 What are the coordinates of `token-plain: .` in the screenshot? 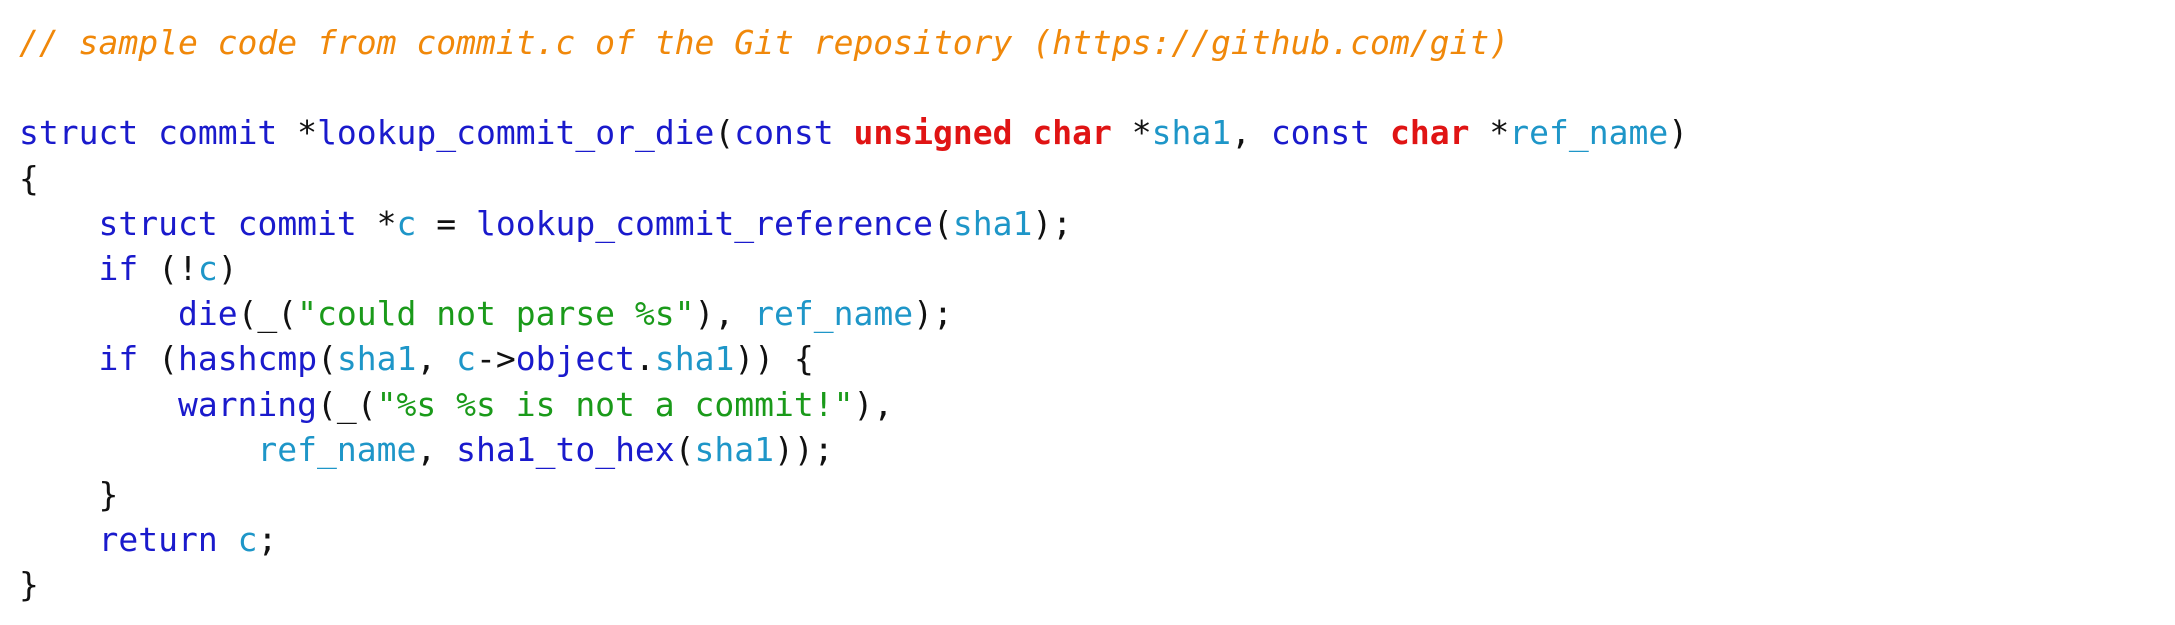 It's located at (645, 359).